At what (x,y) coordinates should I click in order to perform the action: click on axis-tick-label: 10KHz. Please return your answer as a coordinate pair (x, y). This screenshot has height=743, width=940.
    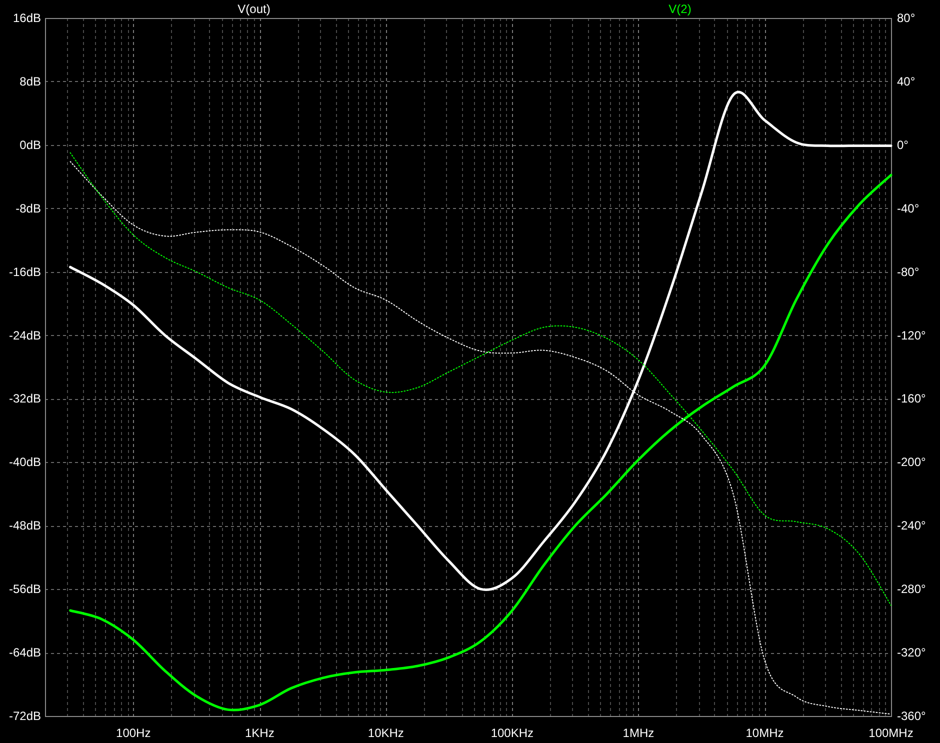
    Looking at the image, I should click on (386, 733).